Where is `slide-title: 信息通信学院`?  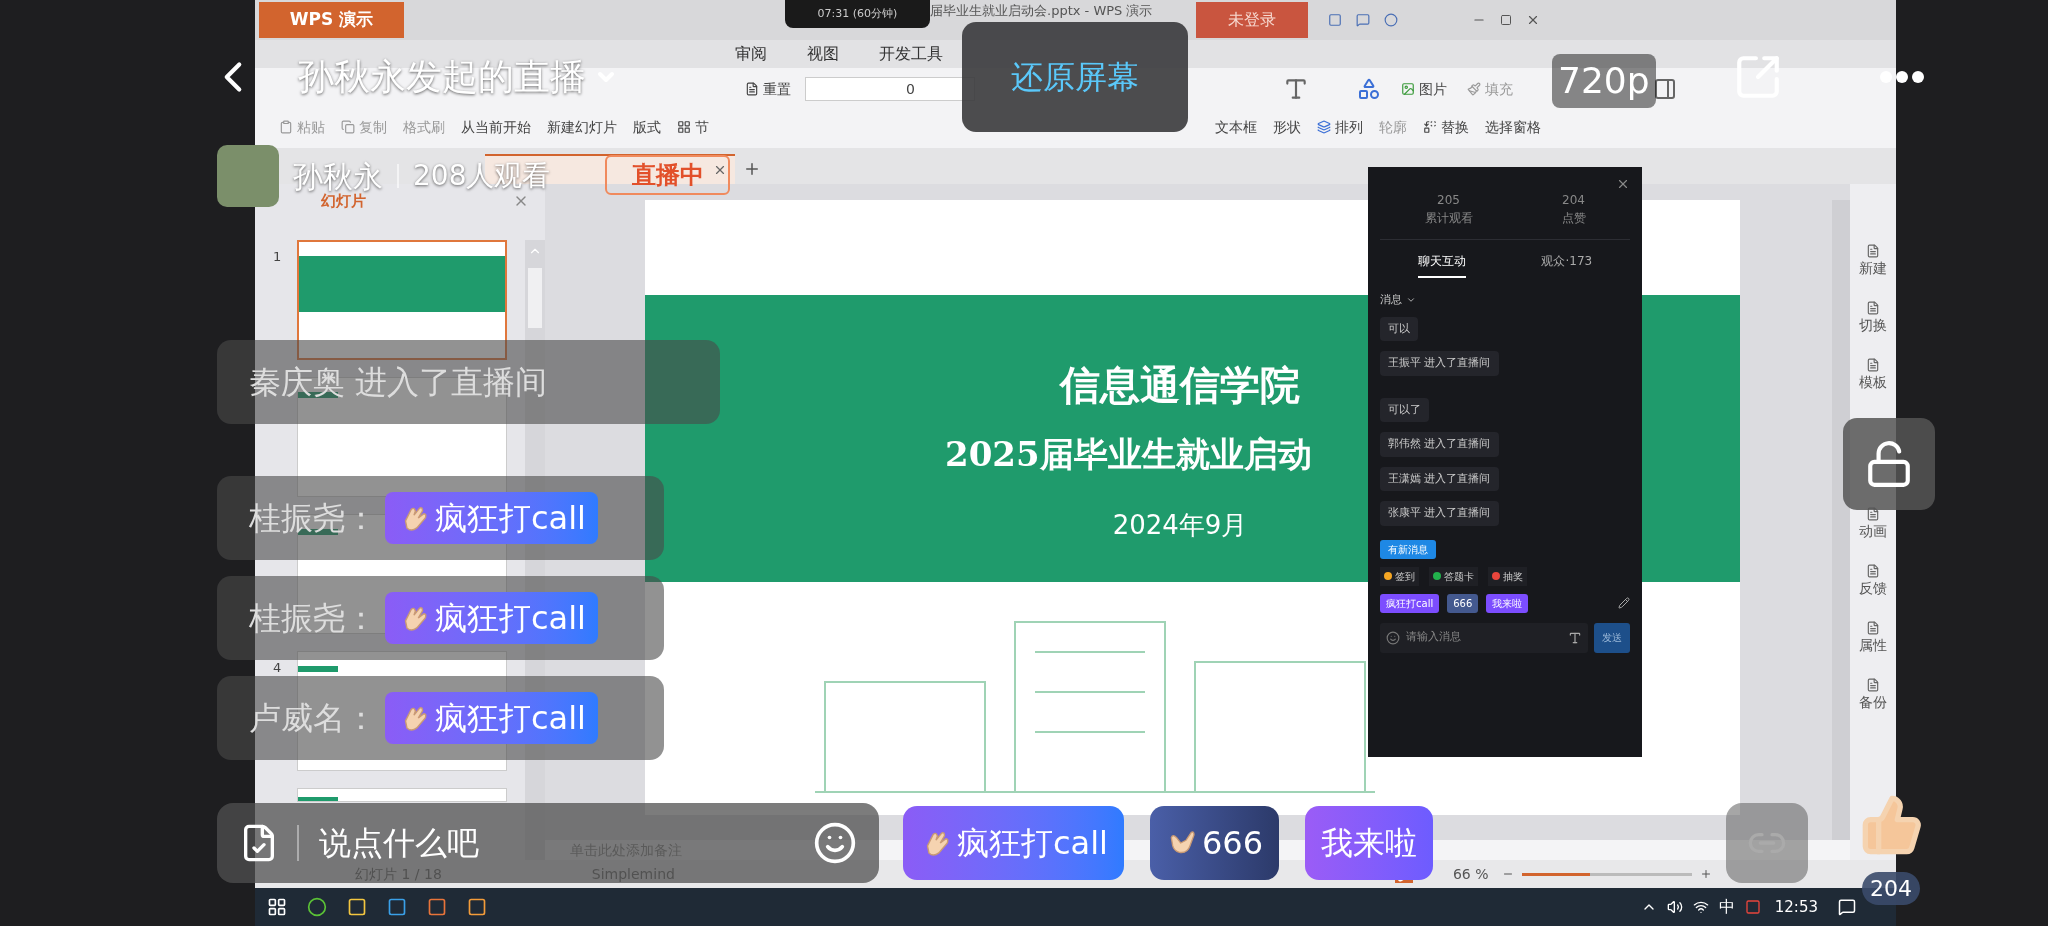
slide-title: 信息通信学院 is located at coordinates (1180, 385).